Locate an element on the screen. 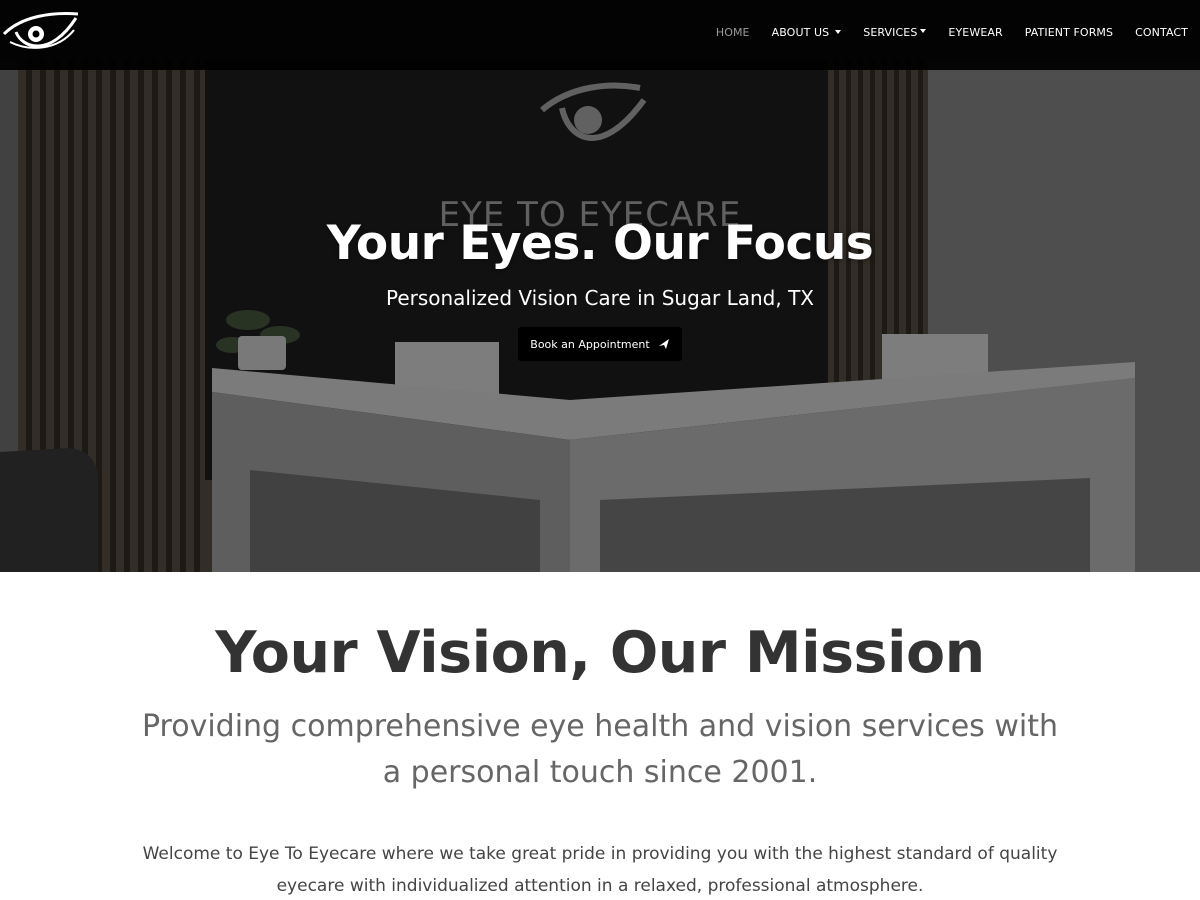 The height and width of the screenshot is (900, 1200). nav-item-eyewear: EYEWEAR is located at coordinates (975, 32).